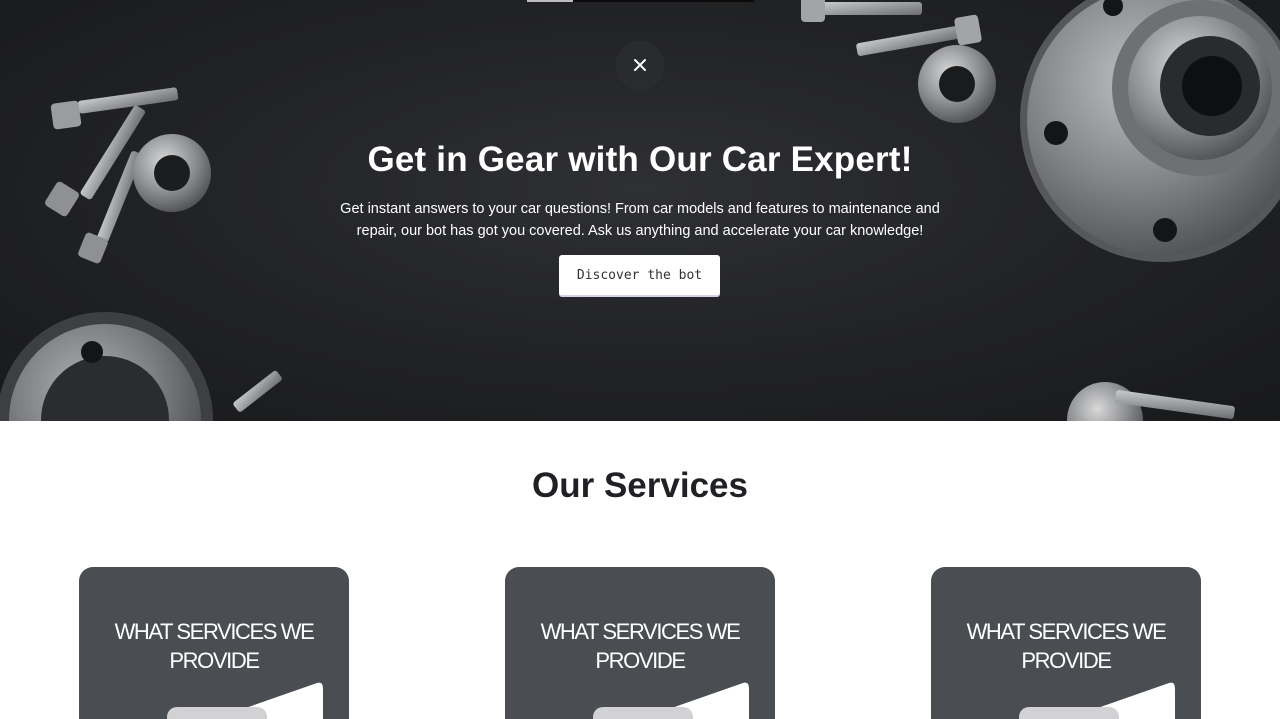  Describe the element at coordinates (639, 275) in the screenshot. I see `discover-bot-button: Discover the bot` at that location.